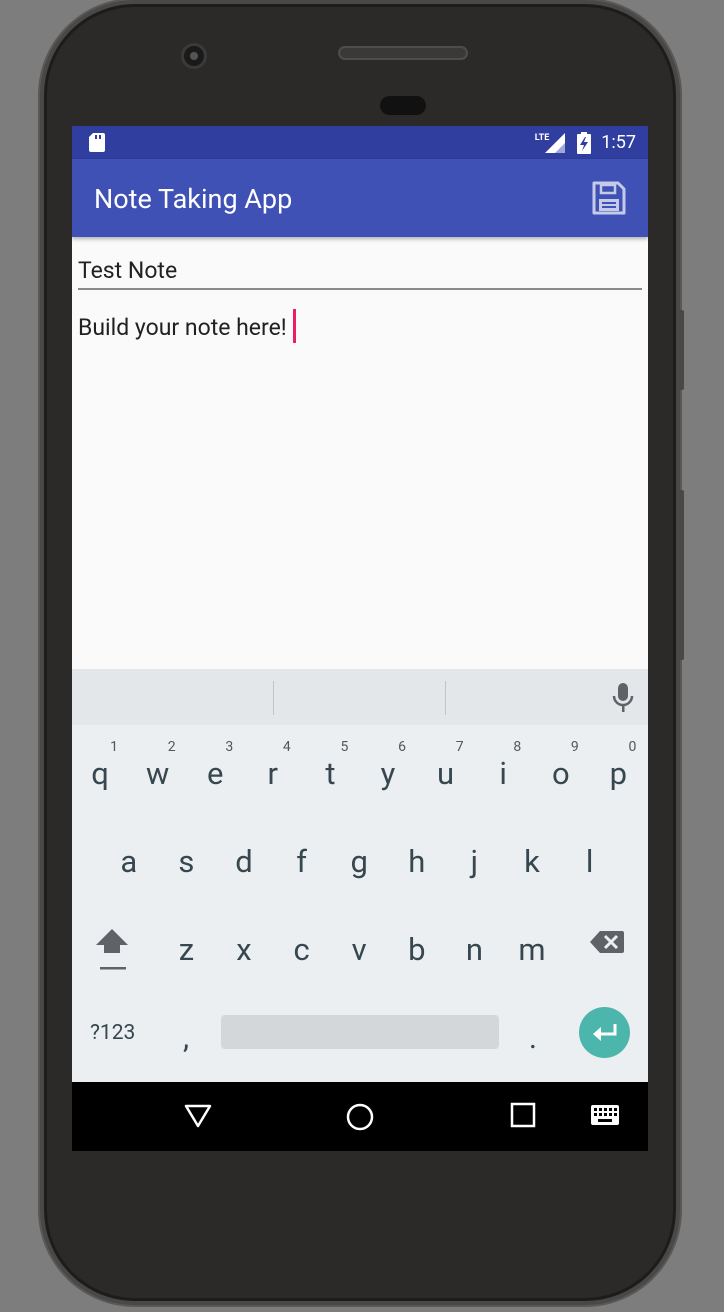 Image resolution: width=724 pixels, height=1312 pixels. What do you see at coordinates (112, 948) in the screenshot?
I see `shift-icon` at bounding box center [112, 948].